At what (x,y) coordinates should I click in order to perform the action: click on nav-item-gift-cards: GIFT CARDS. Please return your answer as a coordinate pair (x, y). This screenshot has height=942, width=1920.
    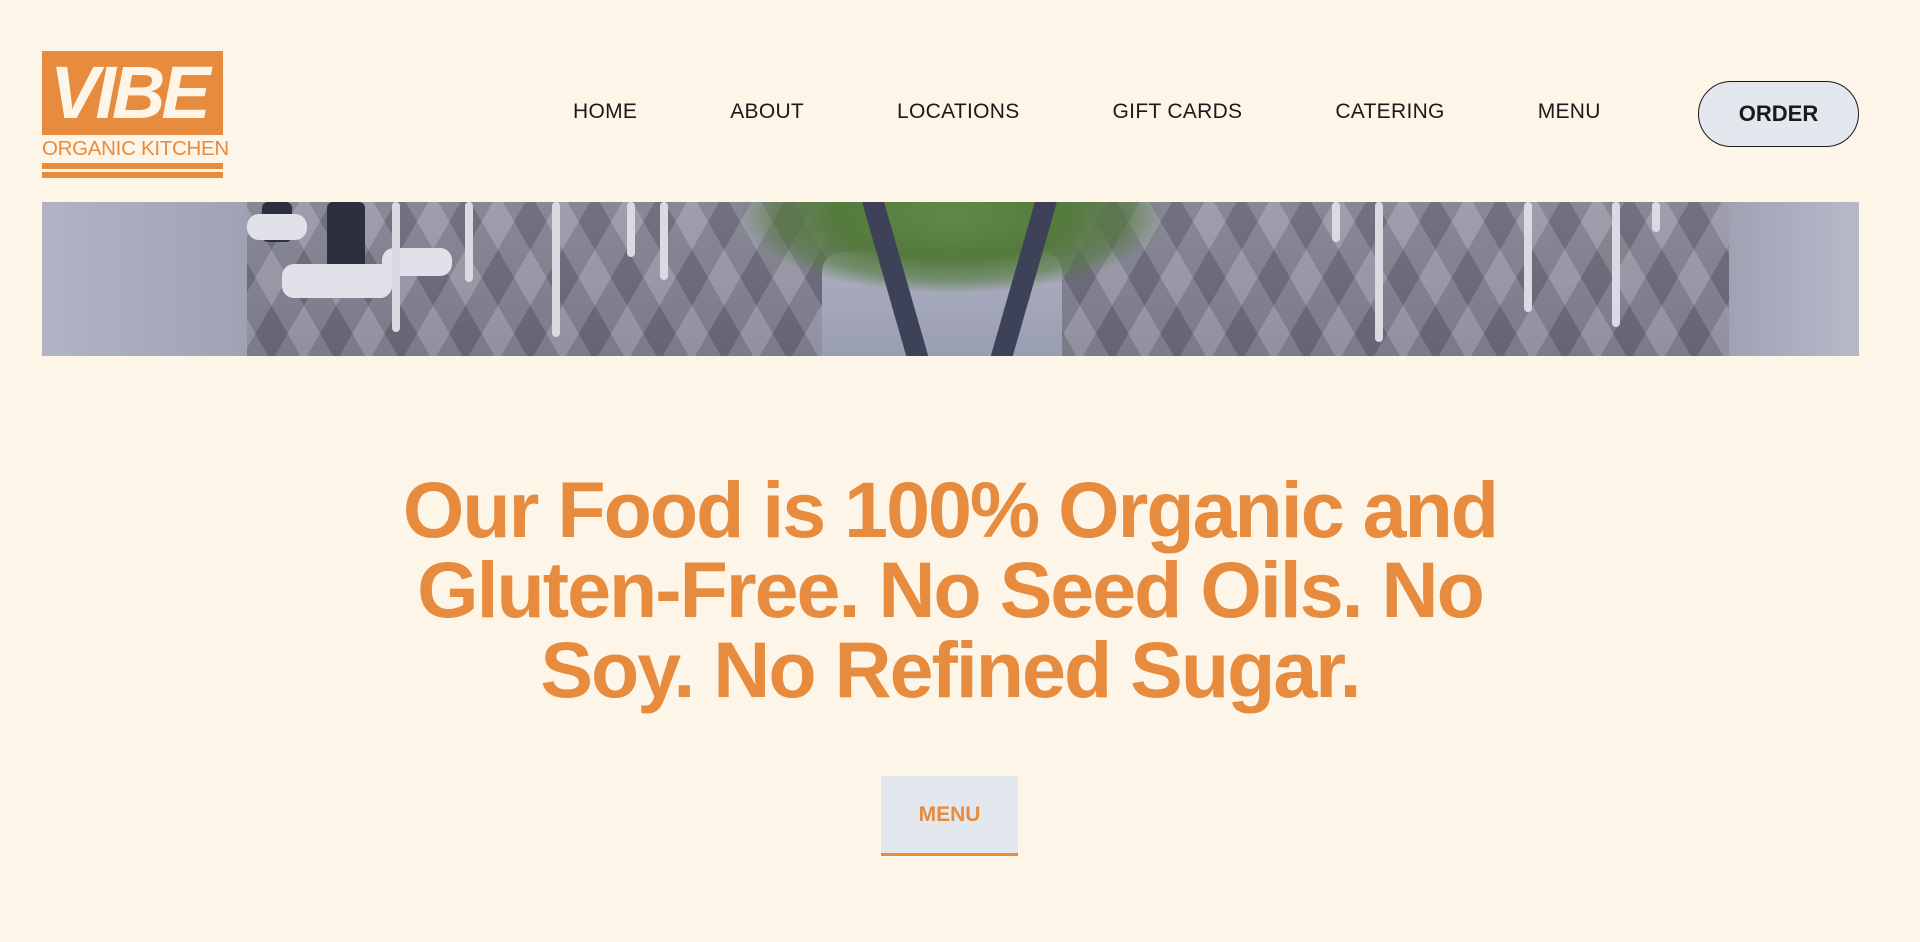
    Looking at the image, I should click on (1178, 112).